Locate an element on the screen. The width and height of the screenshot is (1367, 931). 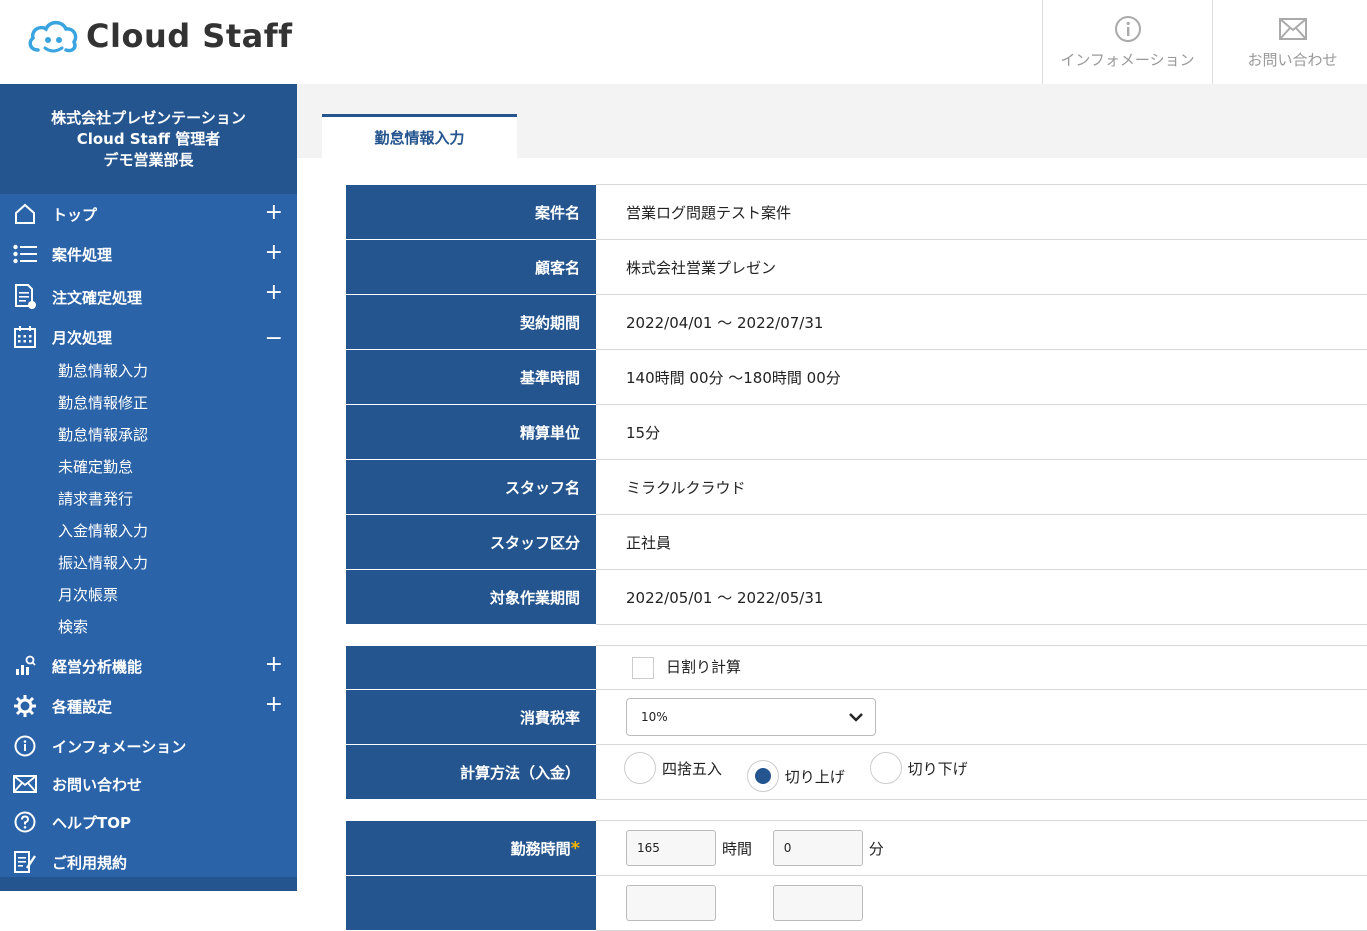
sidebar-item-terms: ご利用規約 is located at coordinates (148, 862).